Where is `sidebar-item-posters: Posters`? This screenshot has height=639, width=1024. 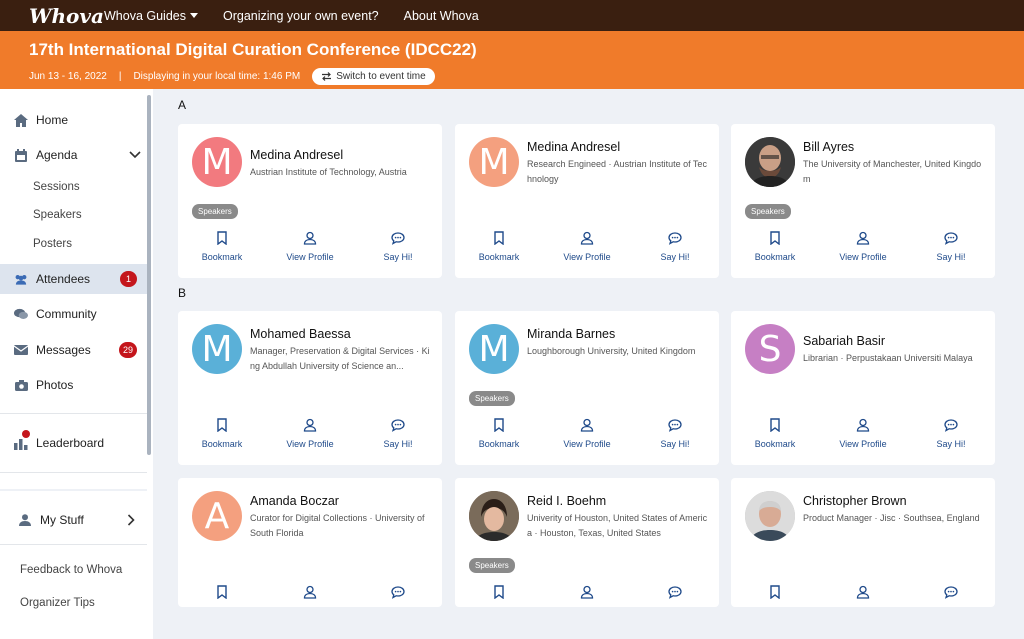
sidebar-item-posters: Posters is located at coordinates (52, 244).